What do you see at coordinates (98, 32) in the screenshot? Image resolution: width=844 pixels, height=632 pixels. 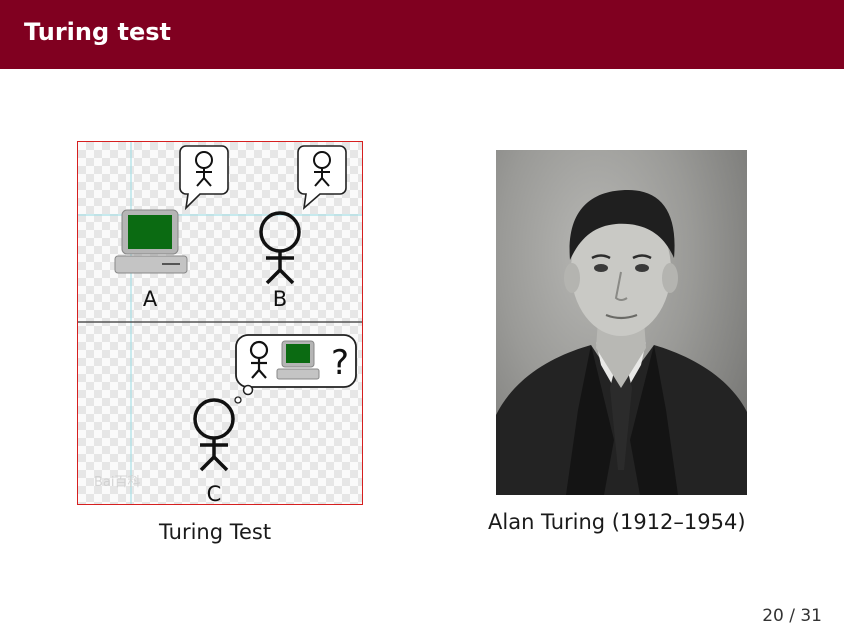 I see `slide-title: Turing test` at bounding box center [98, 32].